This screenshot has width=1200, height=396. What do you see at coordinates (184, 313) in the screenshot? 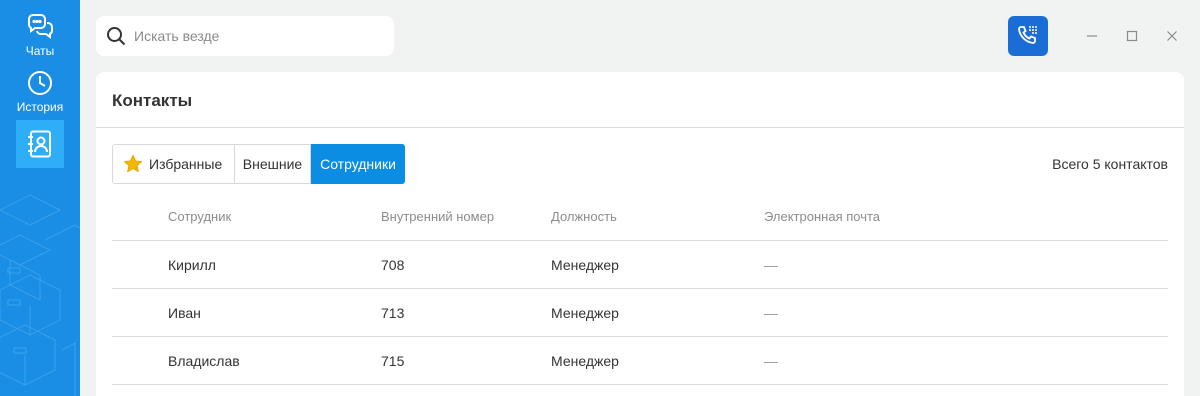
I see `cell-name: Иван` at bounding box center [184, 313].